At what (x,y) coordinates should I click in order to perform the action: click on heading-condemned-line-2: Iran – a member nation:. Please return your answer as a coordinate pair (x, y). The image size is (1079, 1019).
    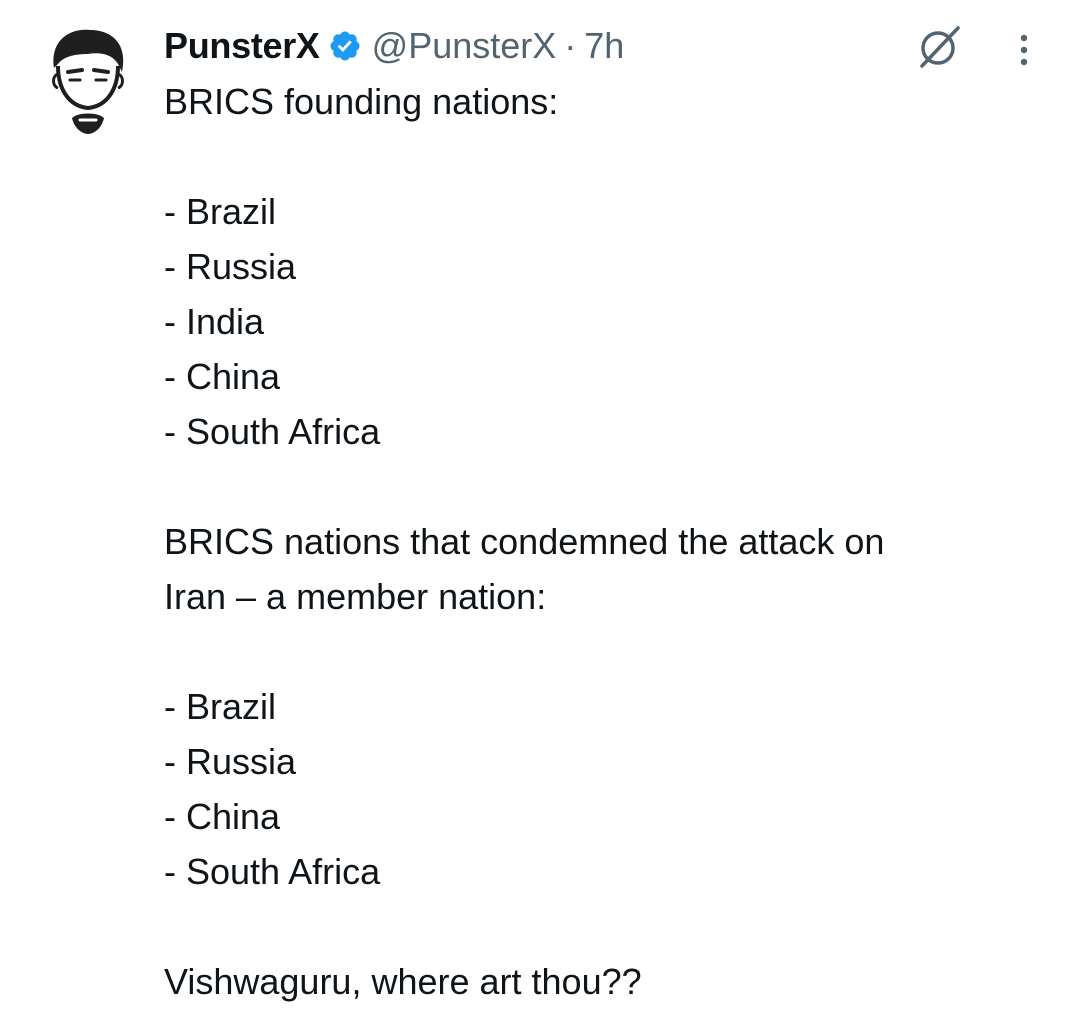
    Looking at the image, I should click on (355, 596).